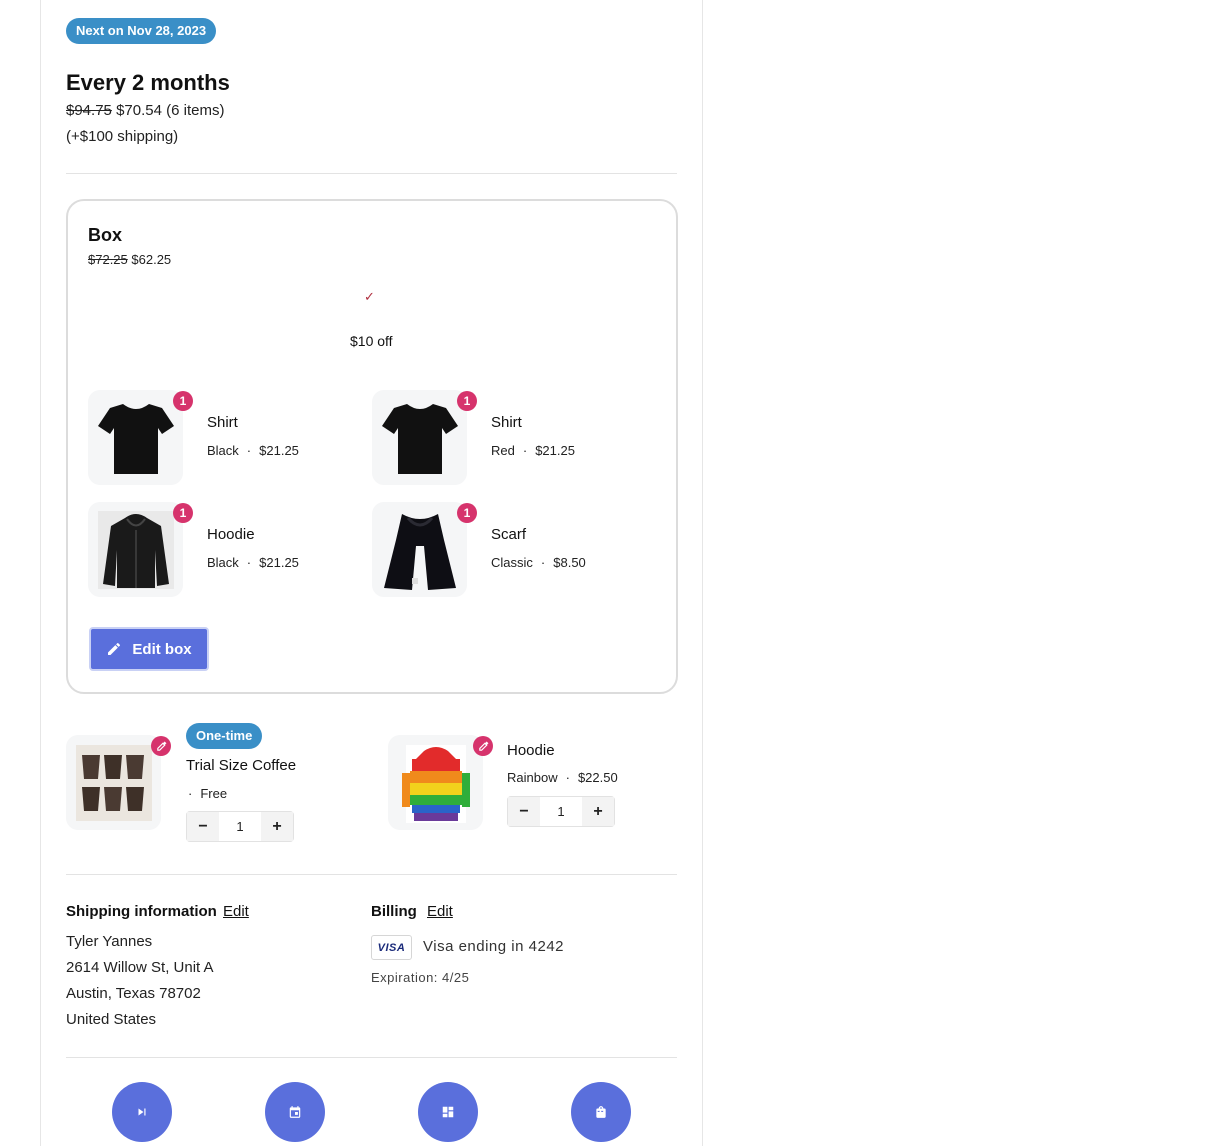 Image resolution: width=1224 pixels, height=1146 pixels. I want to click on billing-title: Billing, so click(394, 911).